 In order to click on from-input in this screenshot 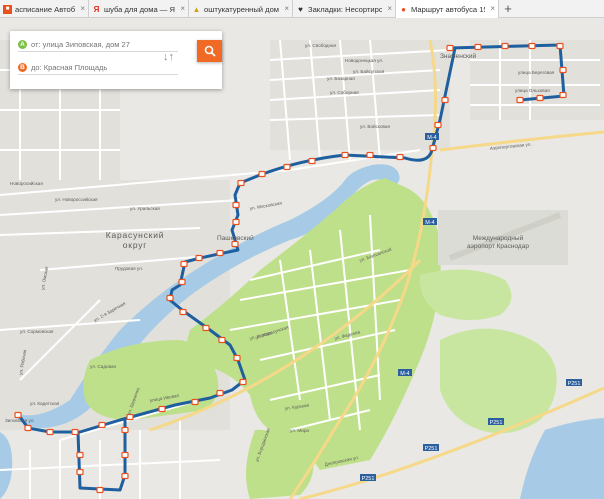, I will do `click(101, 44)`.